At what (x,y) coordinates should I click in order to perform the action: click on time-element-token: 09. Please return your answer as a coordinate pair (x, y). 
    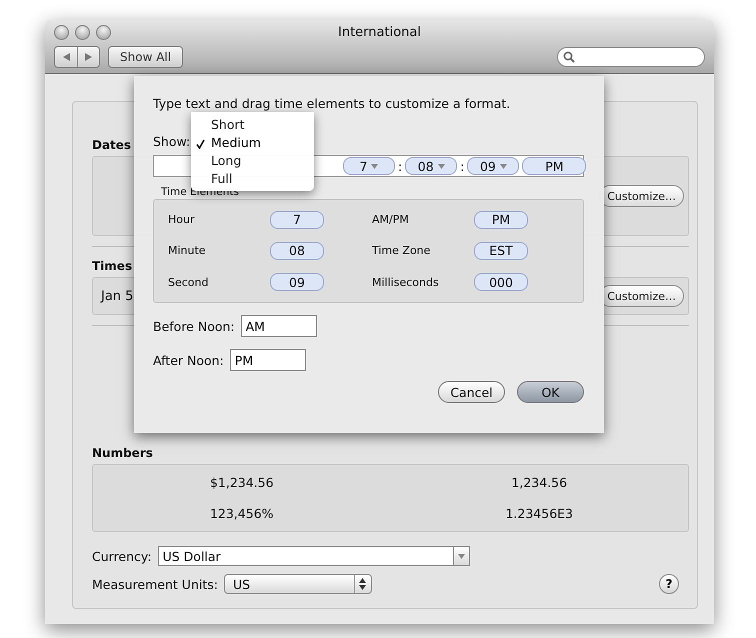
    Looking at the image, I should click on (297, 282).